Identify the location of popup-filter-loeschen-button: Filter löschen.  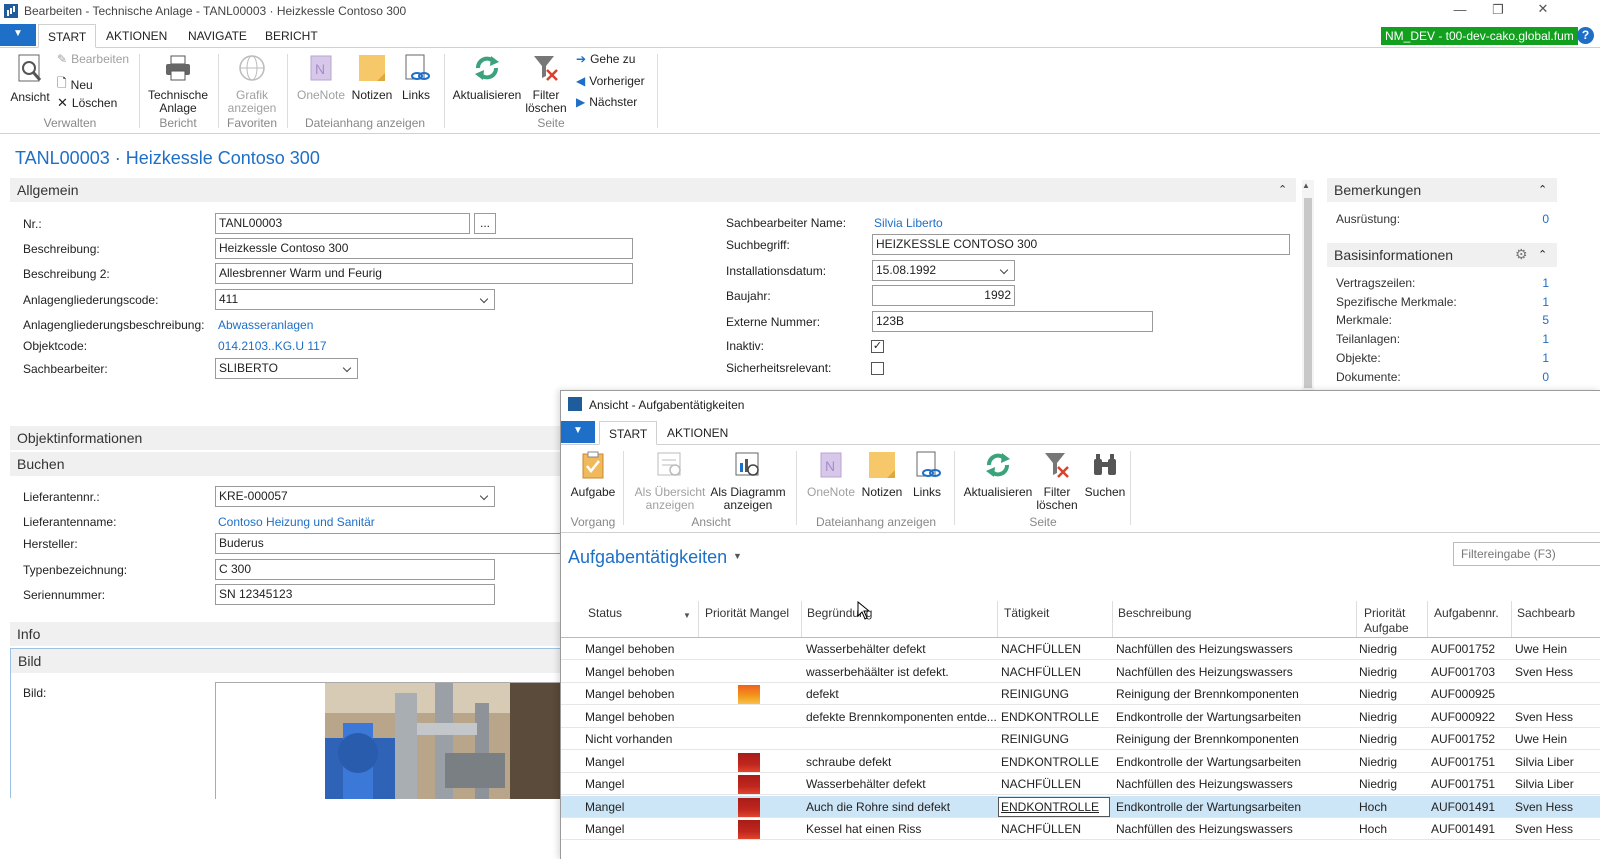
(1057, 481).